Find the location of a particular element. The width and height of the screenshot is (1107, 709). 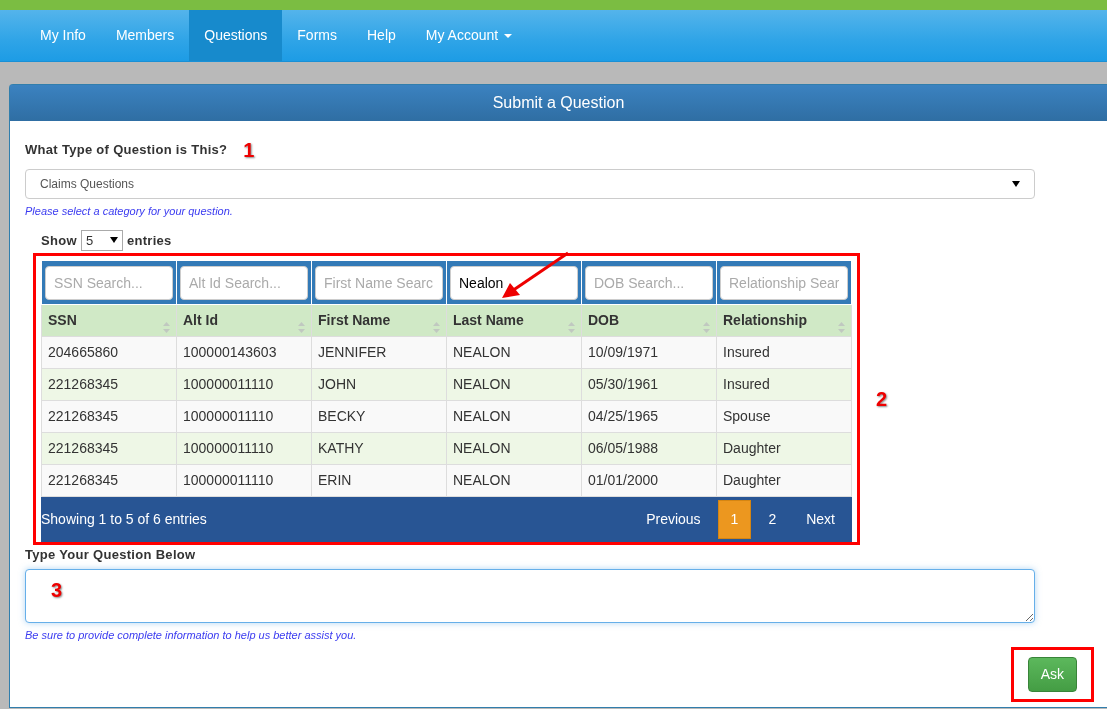

panel-title: Submit a Question is located at coordinates (558, 103).